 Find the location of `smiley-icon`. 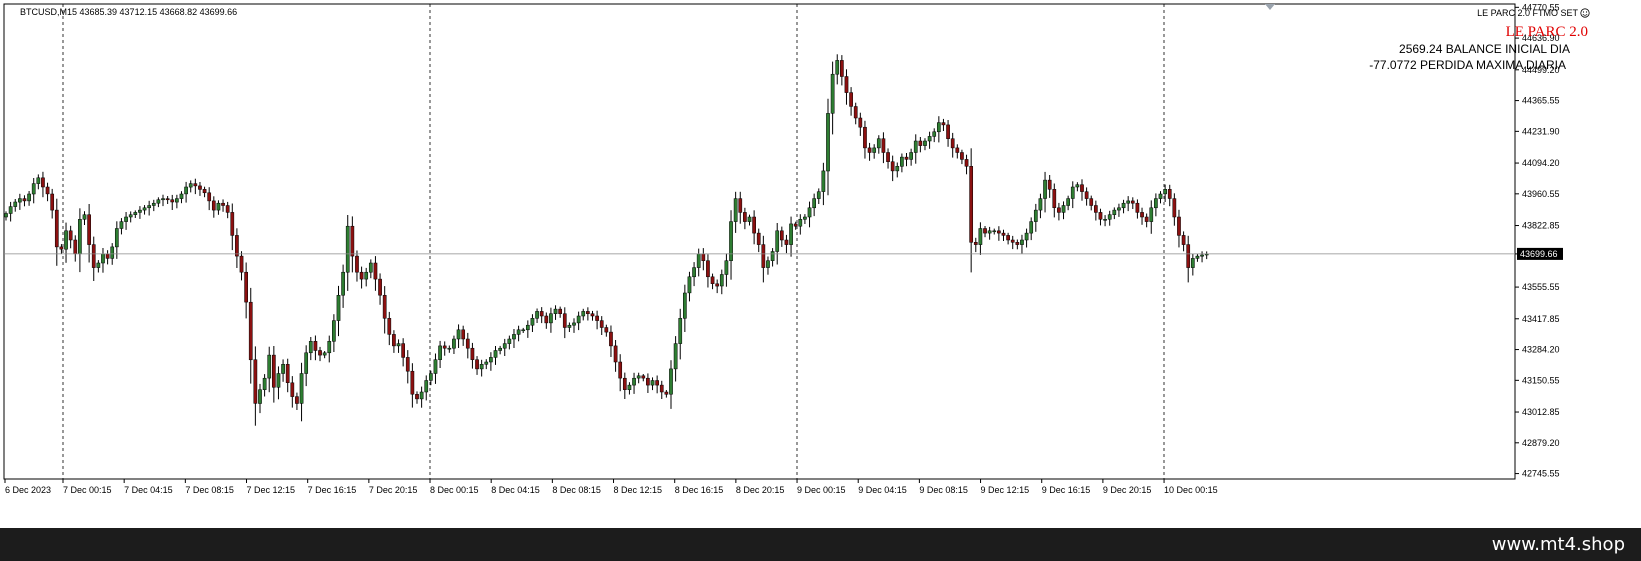

smiley-icon is located at coordinates (1585, 13).